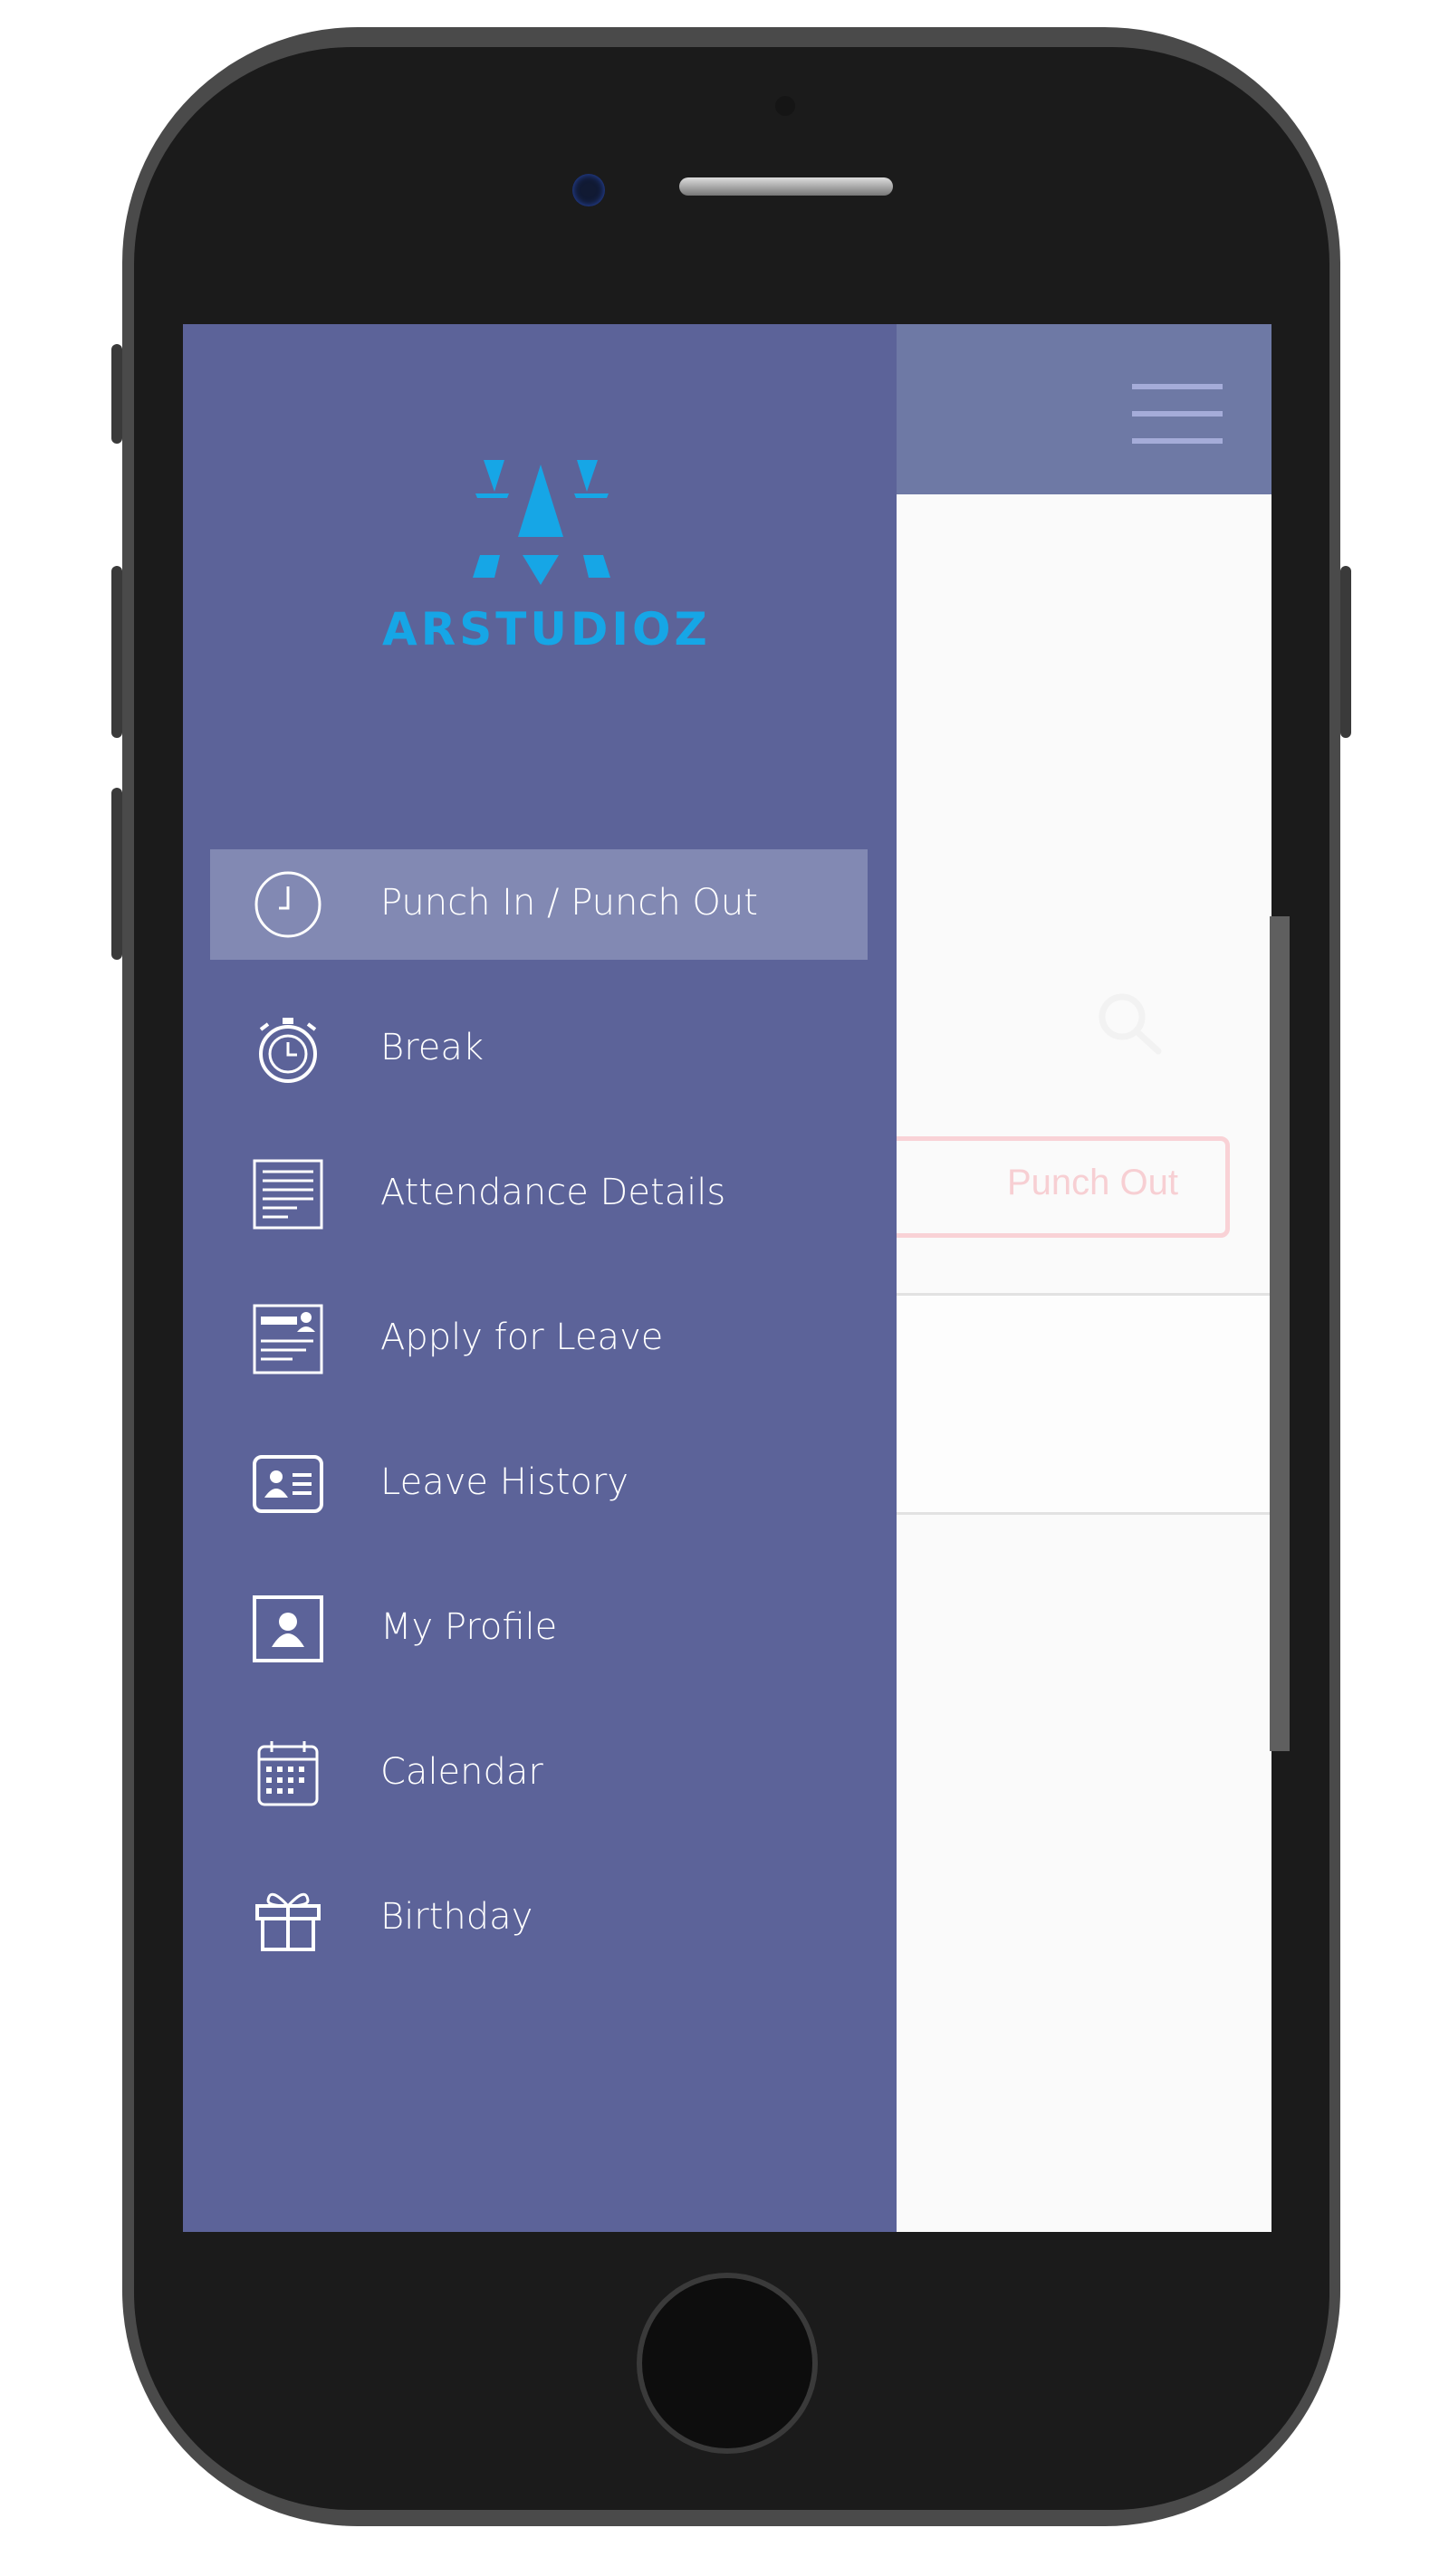 The height and width of the screenshot is (2576, 1449). I want to click on menu-item-attendance: Attendance Details, so click(539, 1194).